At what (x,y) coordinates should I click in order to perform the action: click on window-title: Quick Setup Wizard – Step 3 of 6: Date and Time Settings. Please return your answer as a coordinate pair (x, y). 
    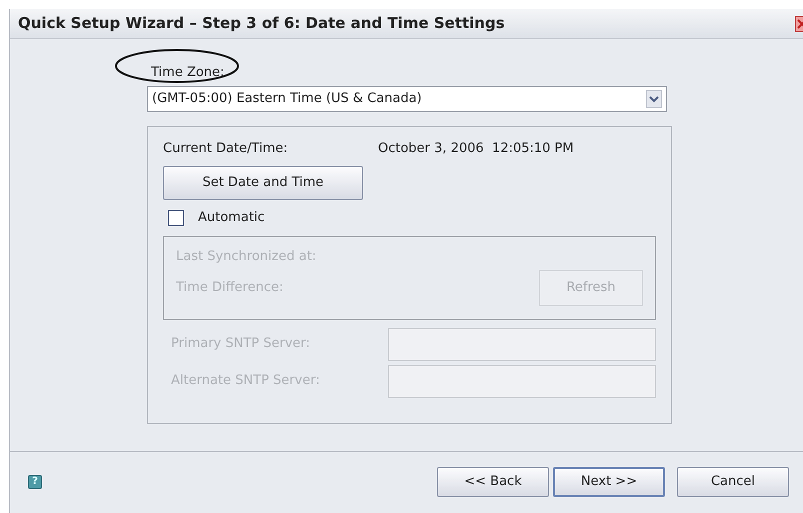
    Looking at the image, I should click on (261, 23).